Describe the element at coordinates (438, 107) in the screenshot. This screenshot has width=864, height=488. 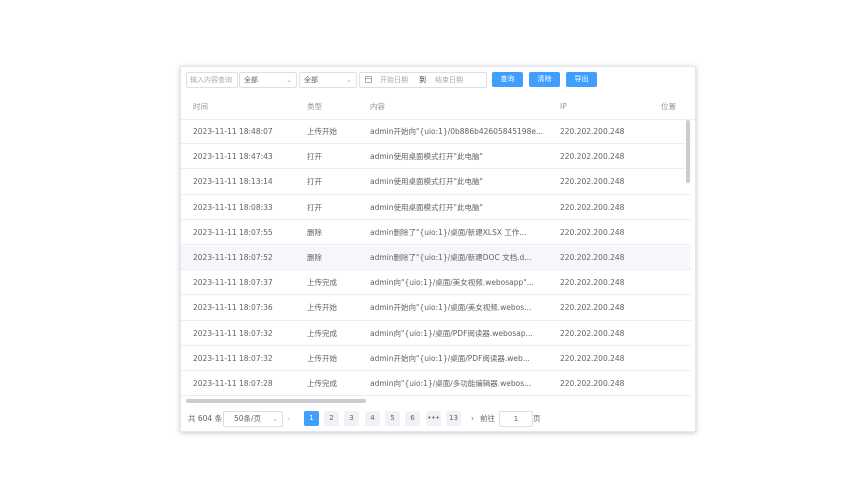
I see `table-header: 时间 类型 内容 IP 位置` at that location.